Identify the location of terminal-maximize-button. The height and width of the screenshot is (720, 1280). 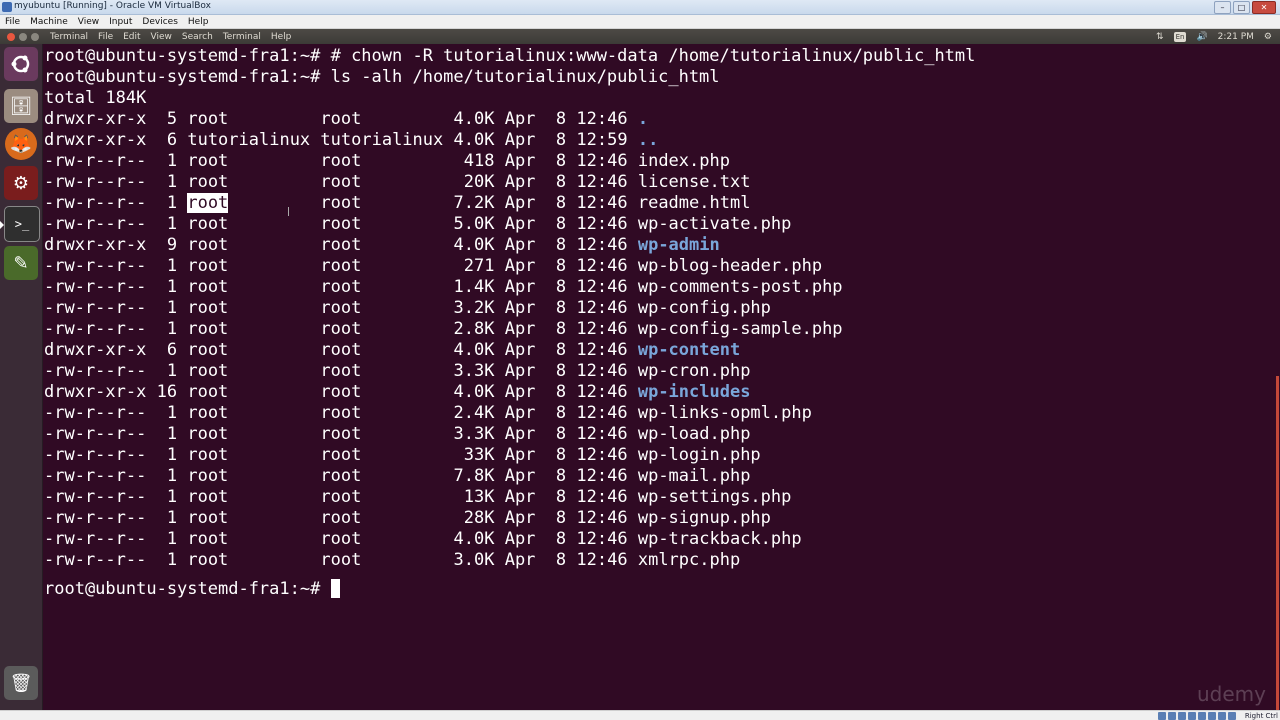
(35, 36).